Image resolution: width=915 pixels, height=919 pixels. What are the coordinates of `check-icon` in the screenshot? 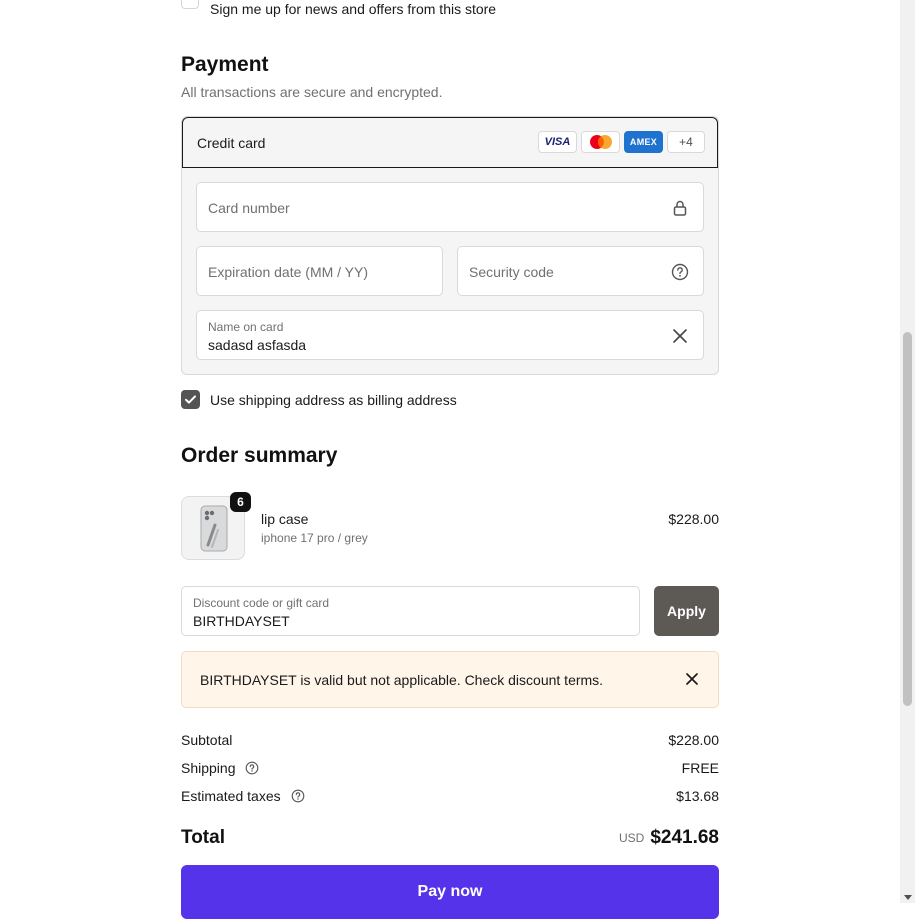 It's located at (190, 399).